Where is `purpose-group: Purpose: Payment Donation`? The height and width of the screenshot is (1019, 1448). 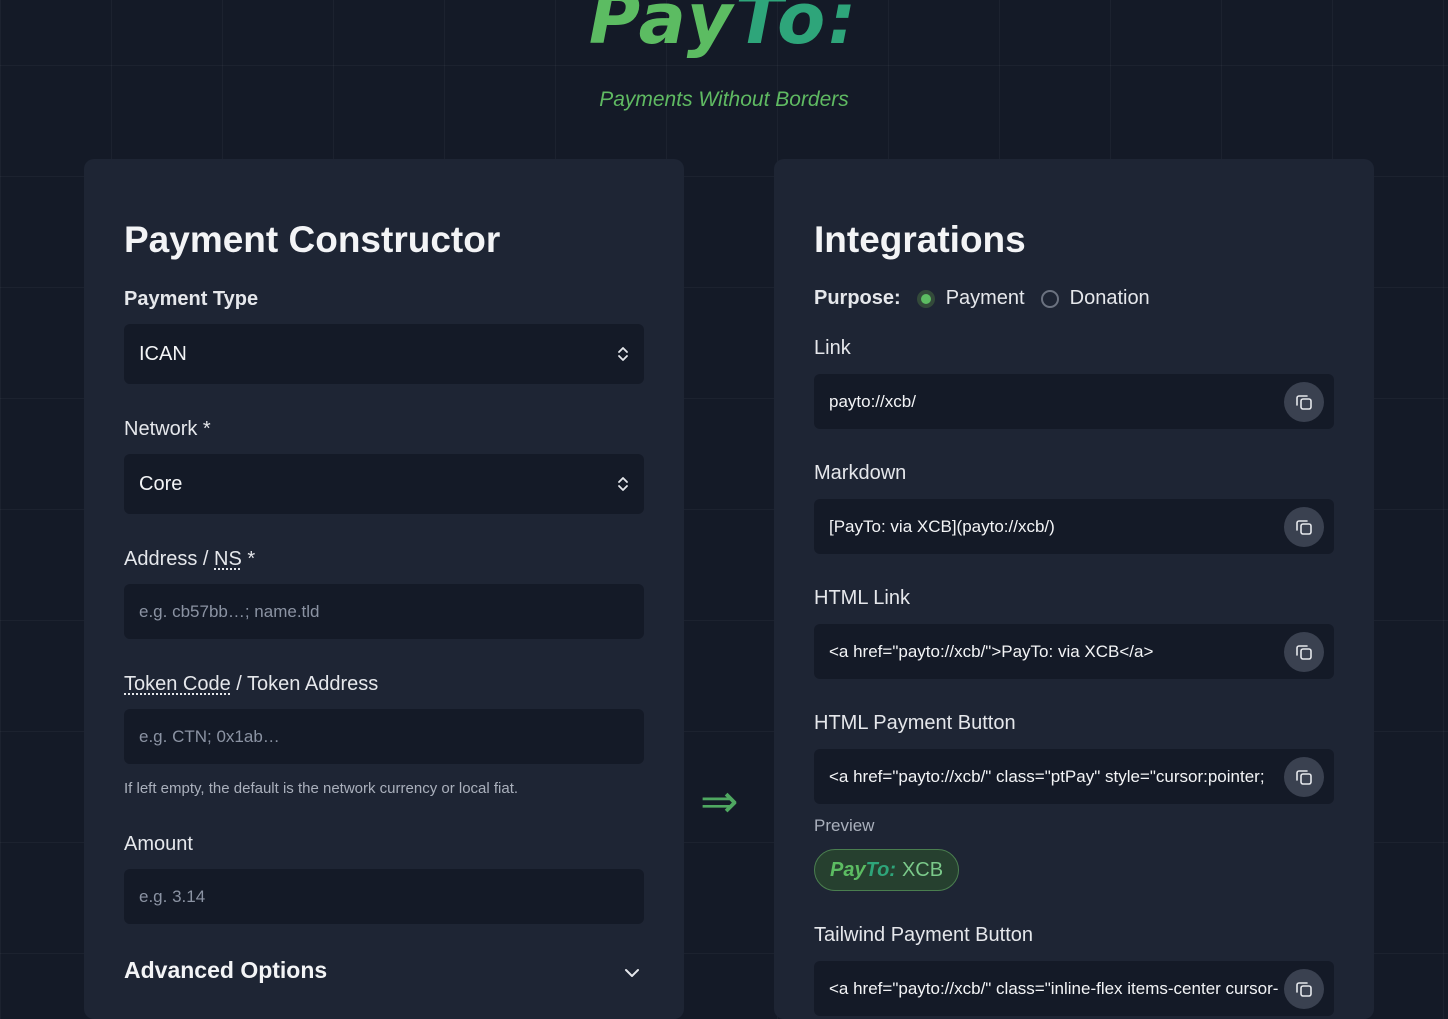 purpose-group: Purpose: Payment Donation is located at coordinates (990, 298).